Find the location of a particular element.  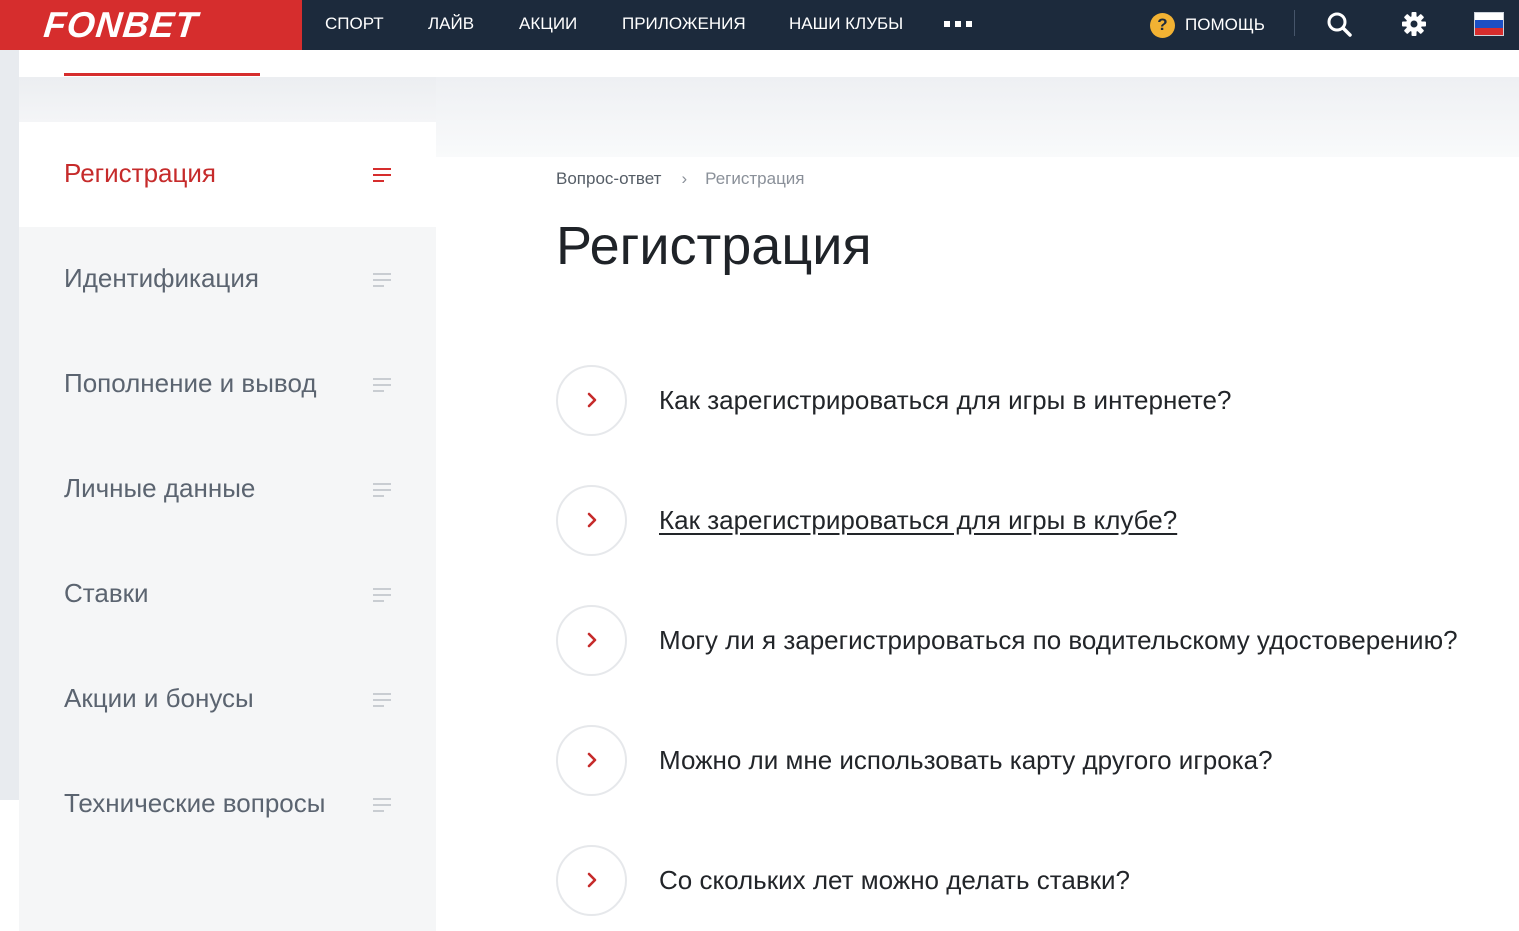

sidebar-item-personal-data: Личные данные is located at coordinates (227, 489).